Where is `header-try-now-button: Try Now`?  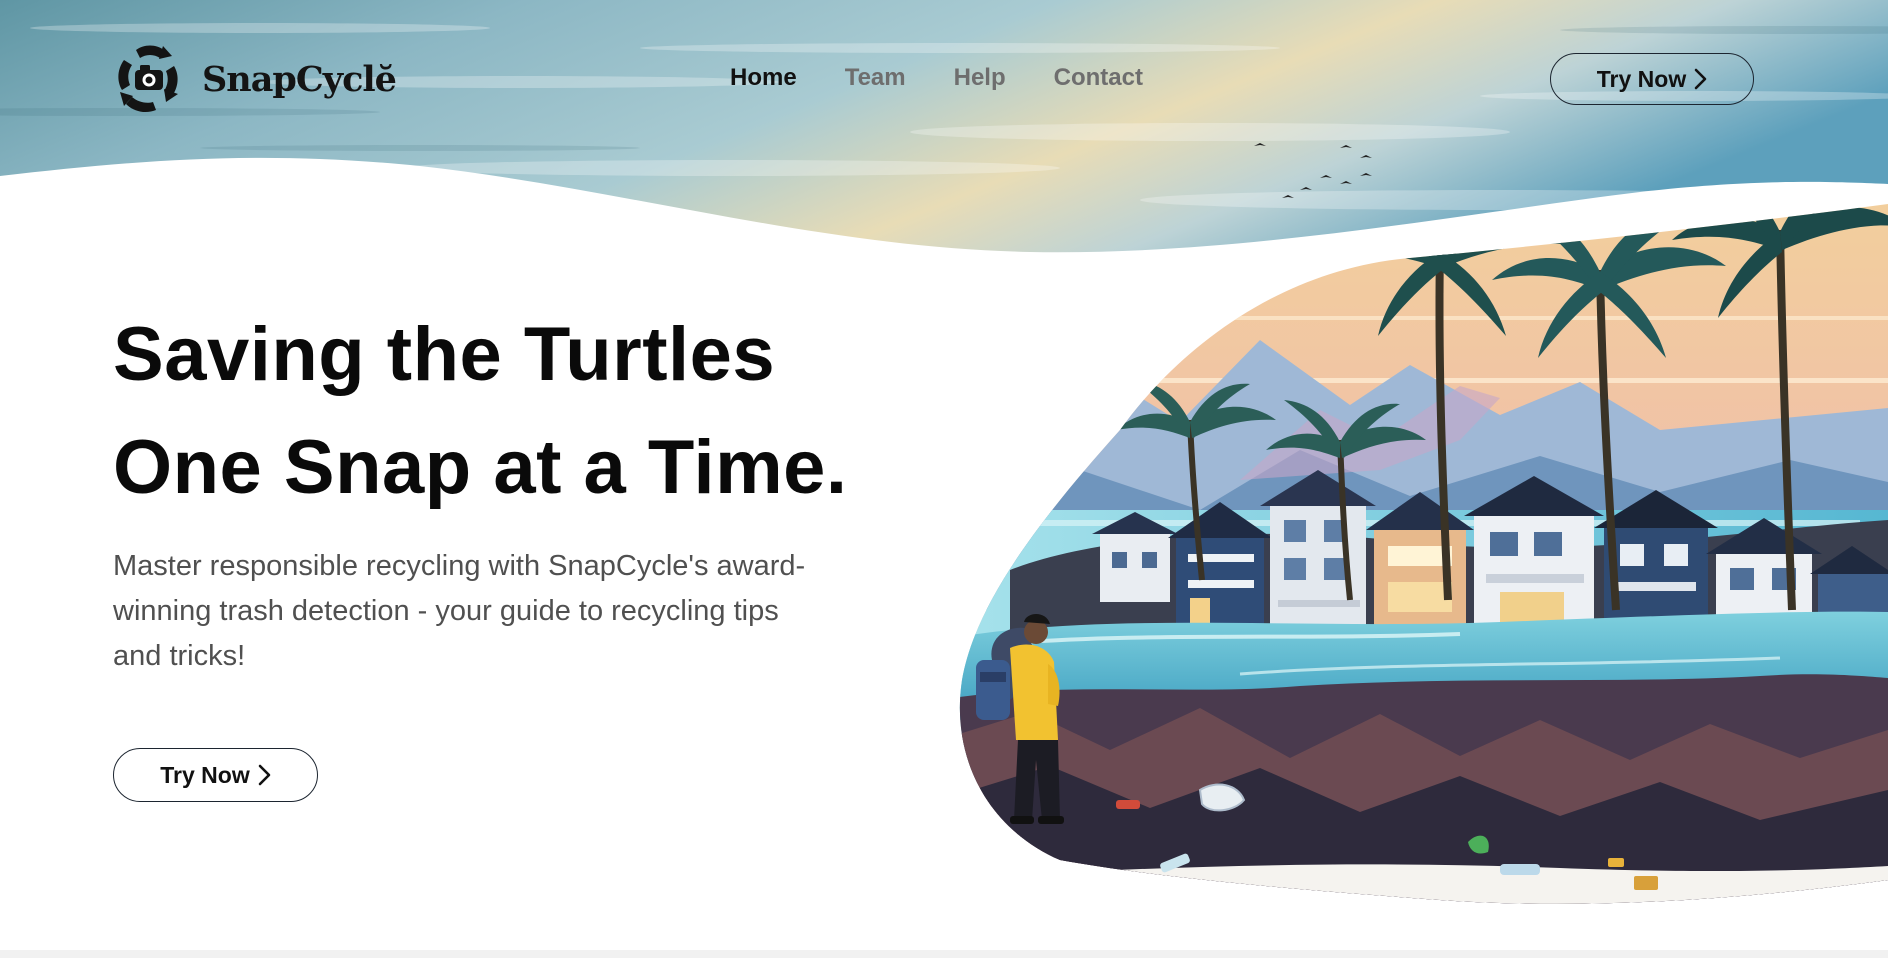 header-try-now-button: Try Now is located at coordinates (1652, 79).